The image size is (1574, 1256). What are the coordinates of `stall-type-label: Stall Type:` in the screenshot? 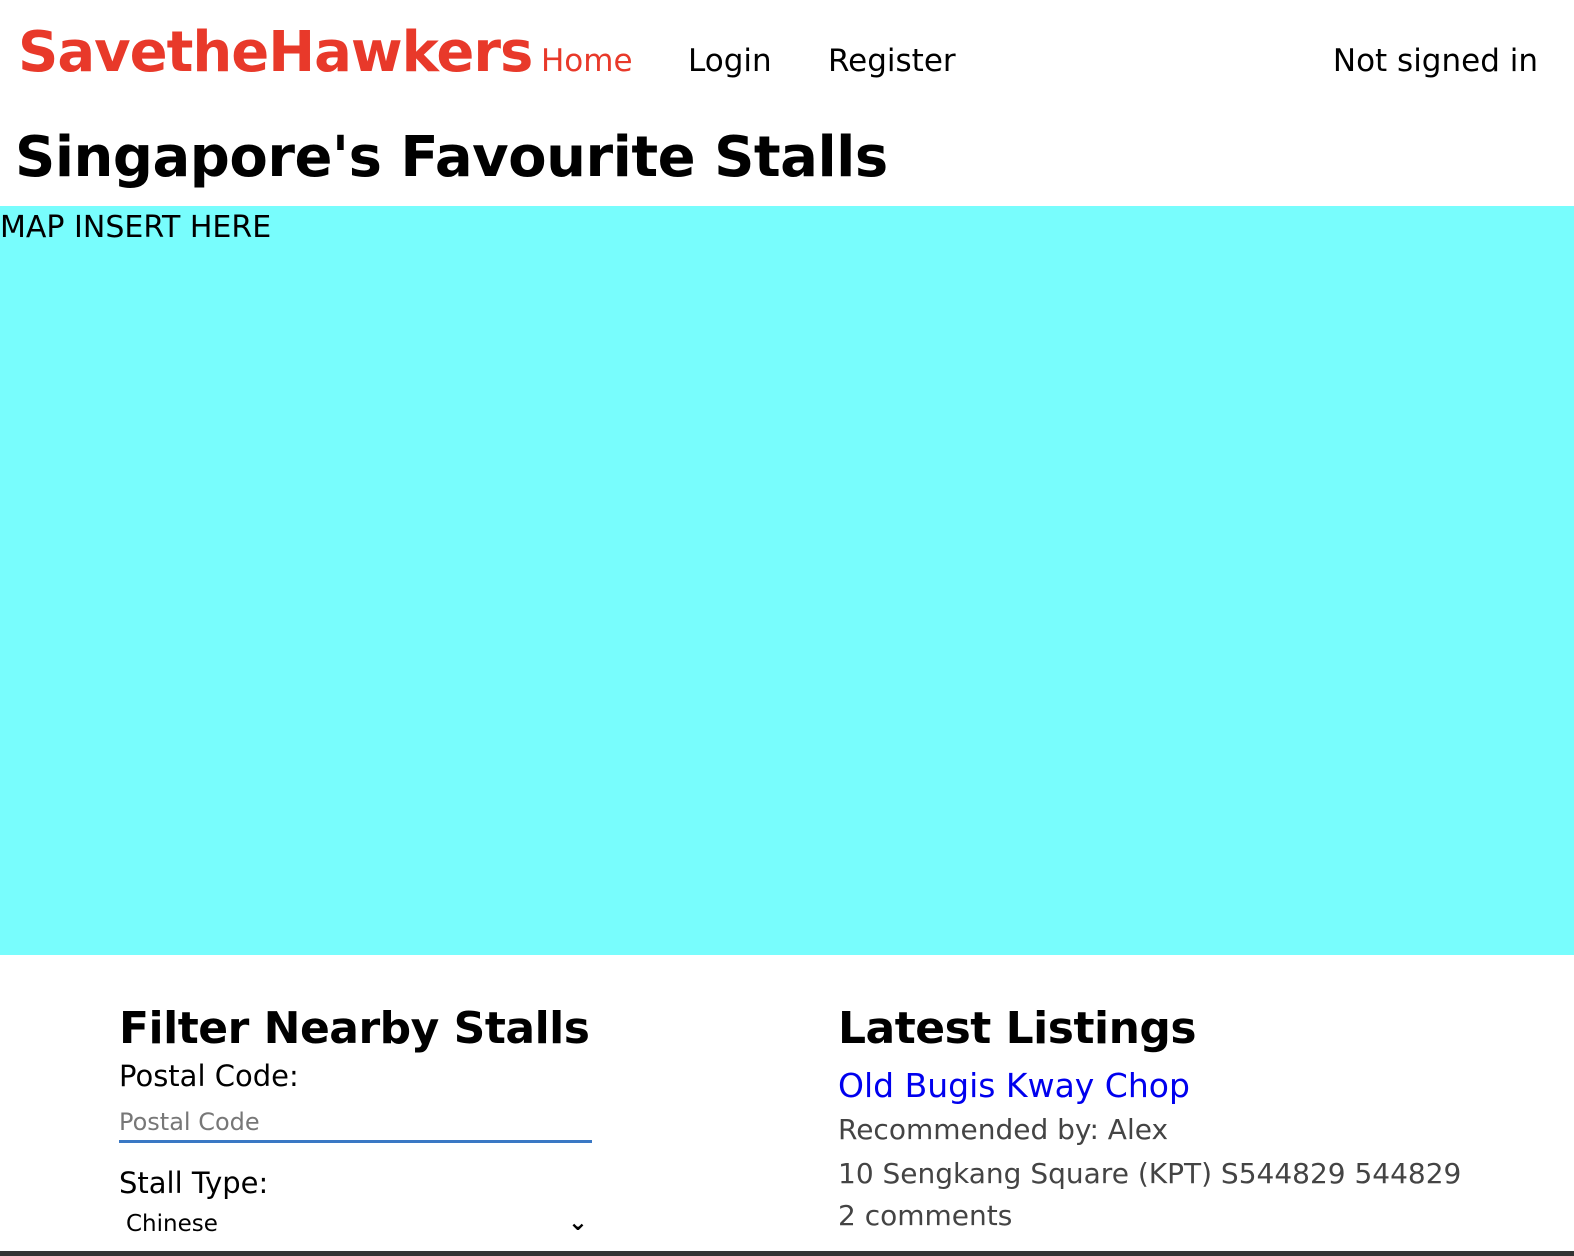 It's located at (194, 1183).